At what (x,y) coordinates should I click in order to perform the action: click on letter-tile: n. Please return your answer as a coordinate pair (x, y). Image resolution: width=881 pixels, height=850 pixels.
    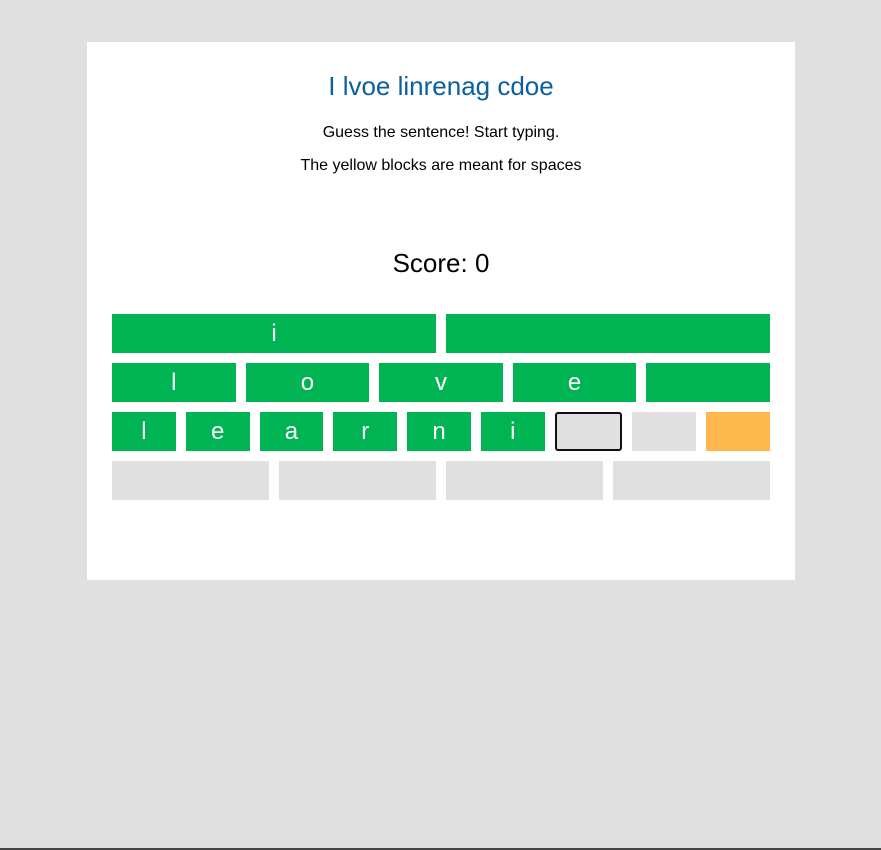
    Looking at the image, I should click on (439, 431).